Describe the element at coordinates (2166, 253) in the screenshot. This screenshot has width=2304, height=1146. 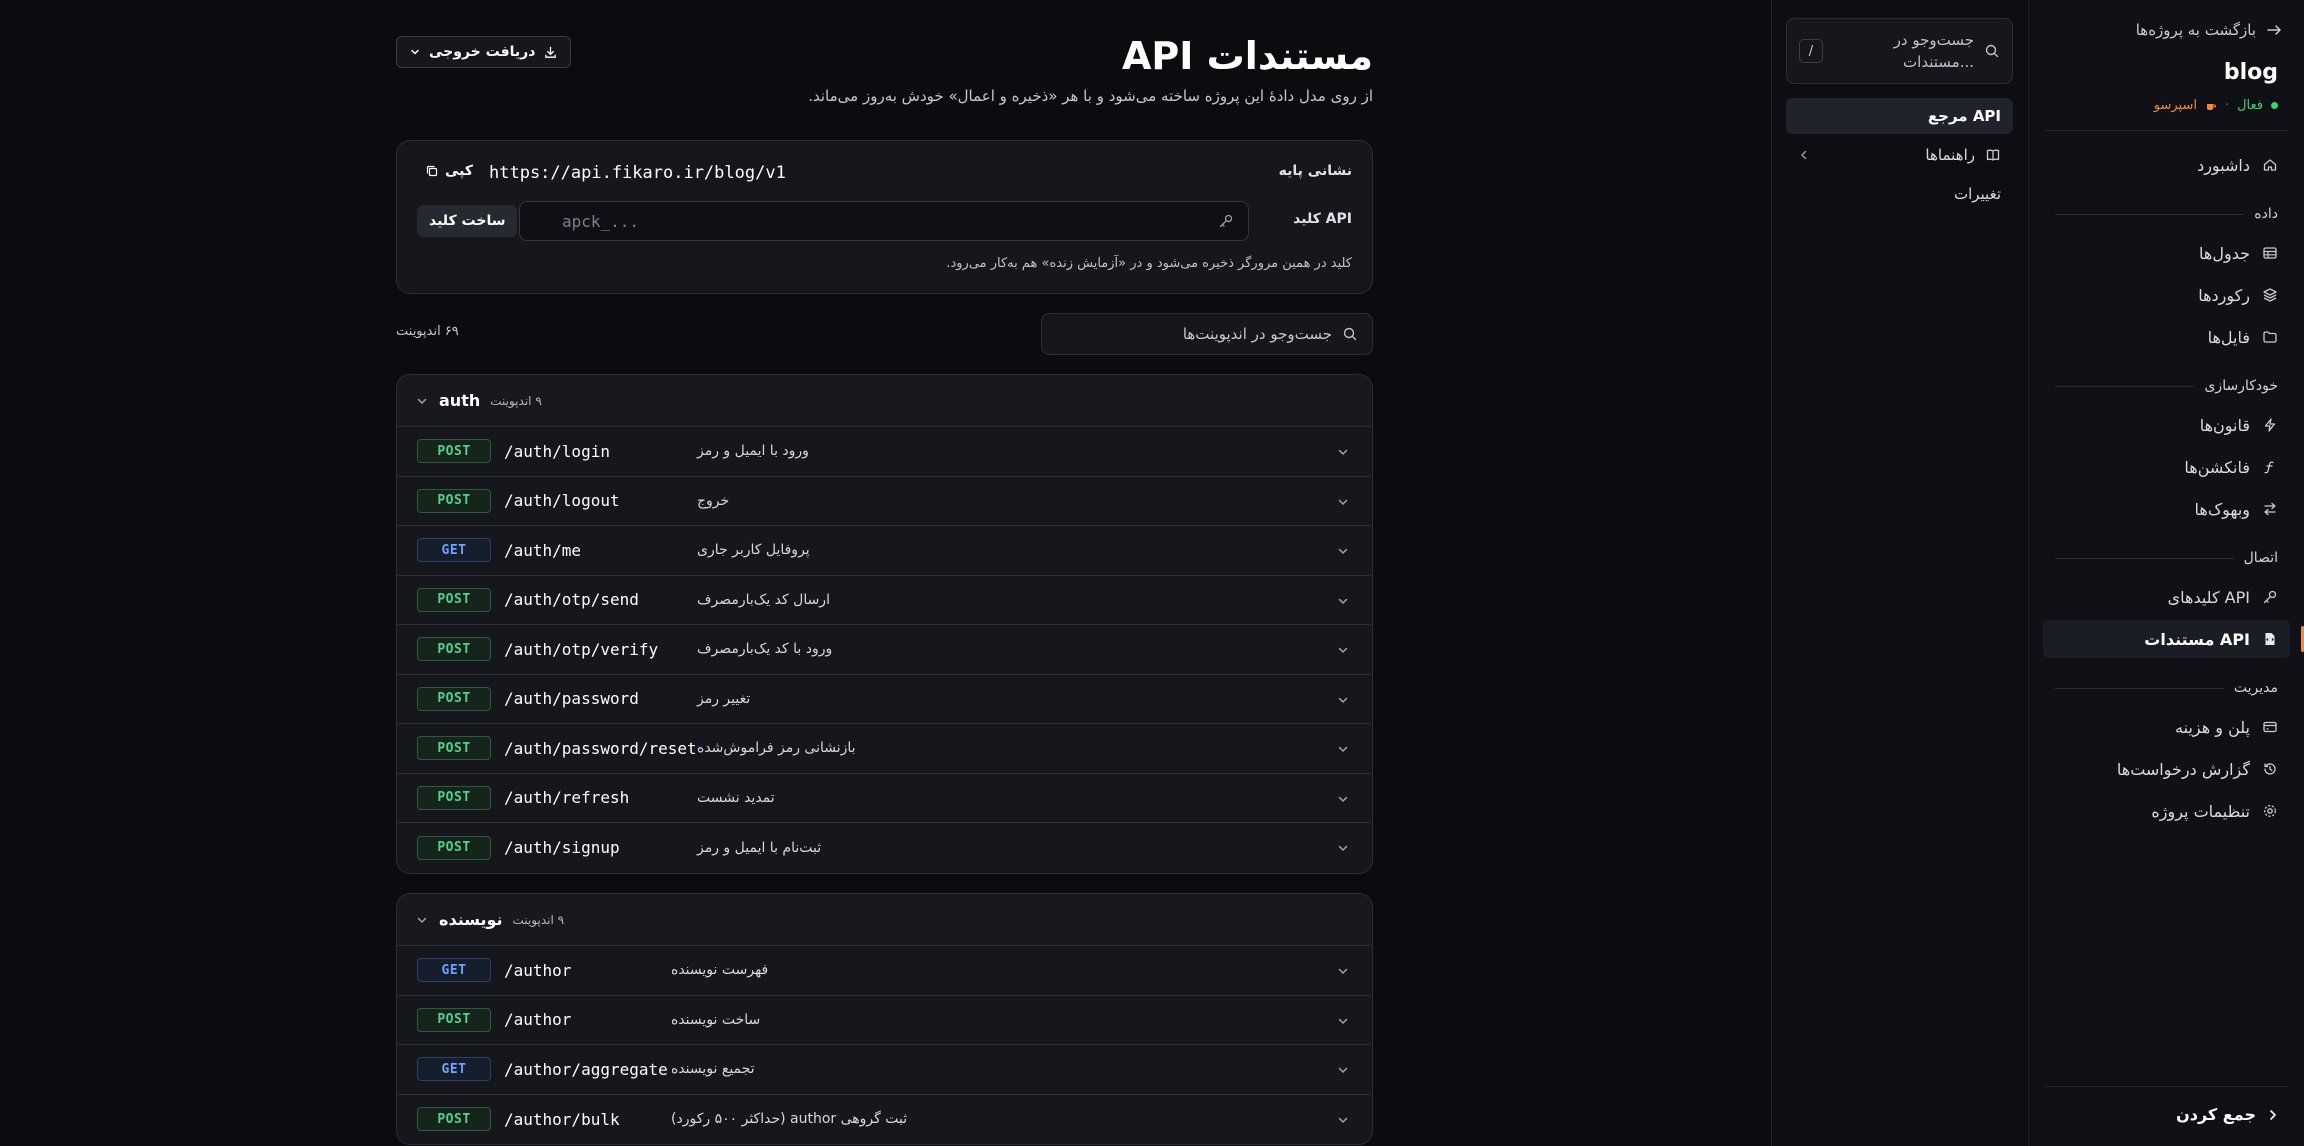
I see `sidebar-item-tables: جدول‌ها` at that location.